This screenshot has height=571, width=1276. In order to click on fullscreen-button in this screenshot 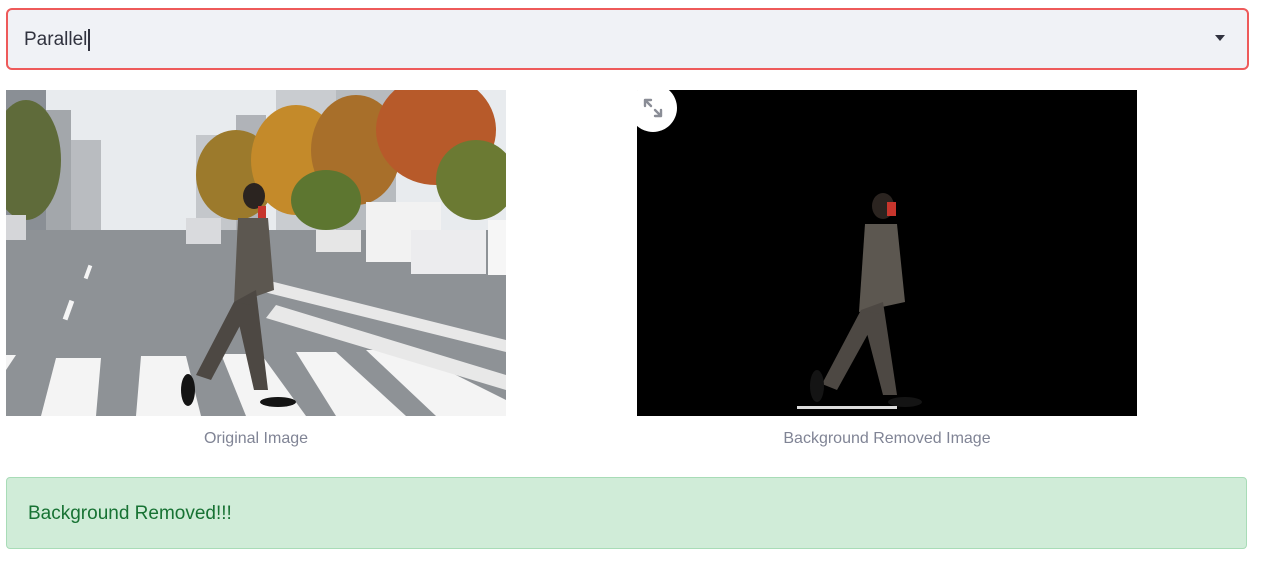, I will do `click(653, 108)`.